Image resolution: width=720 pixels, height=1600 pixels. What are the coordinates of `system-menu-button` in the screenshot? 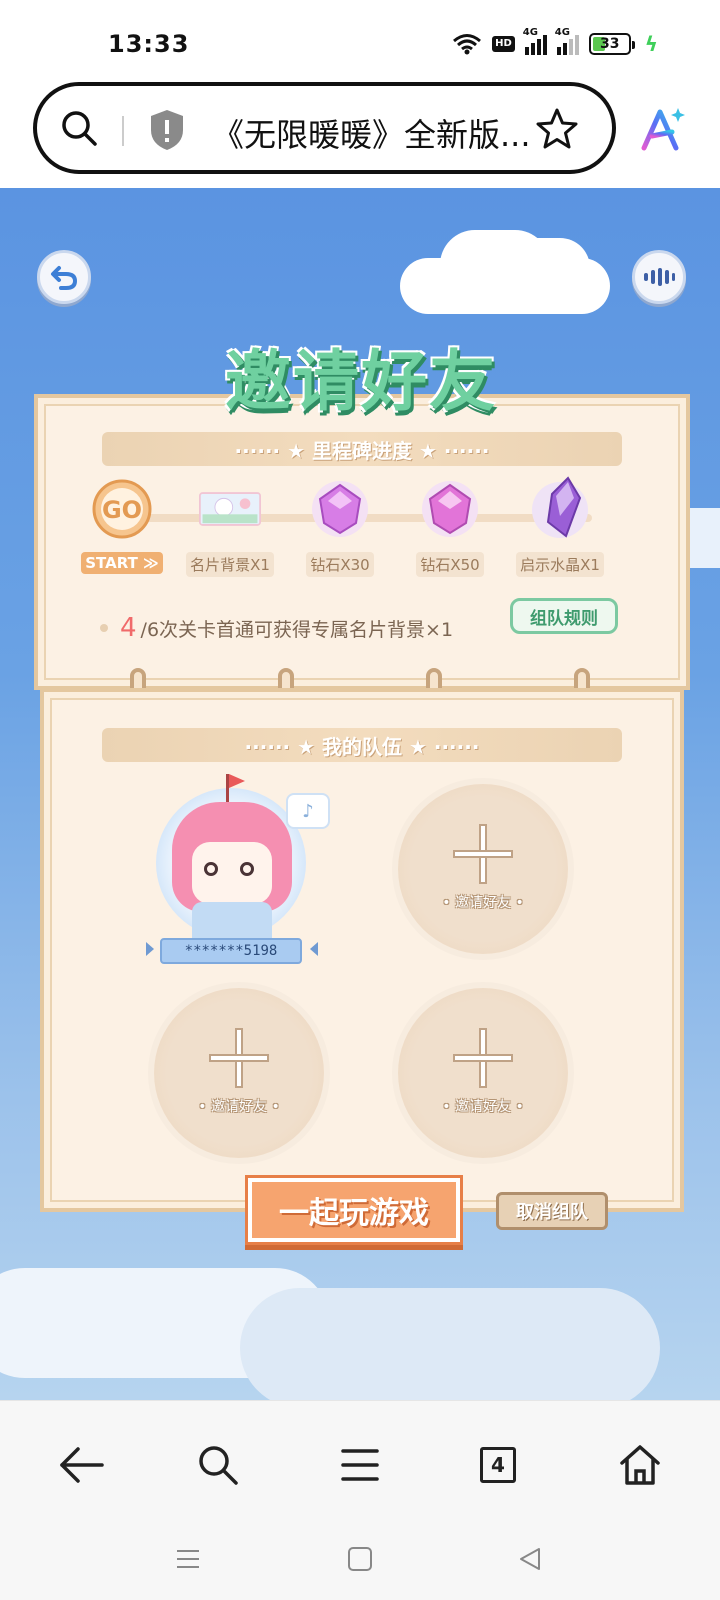 It's located at (188, 1559).